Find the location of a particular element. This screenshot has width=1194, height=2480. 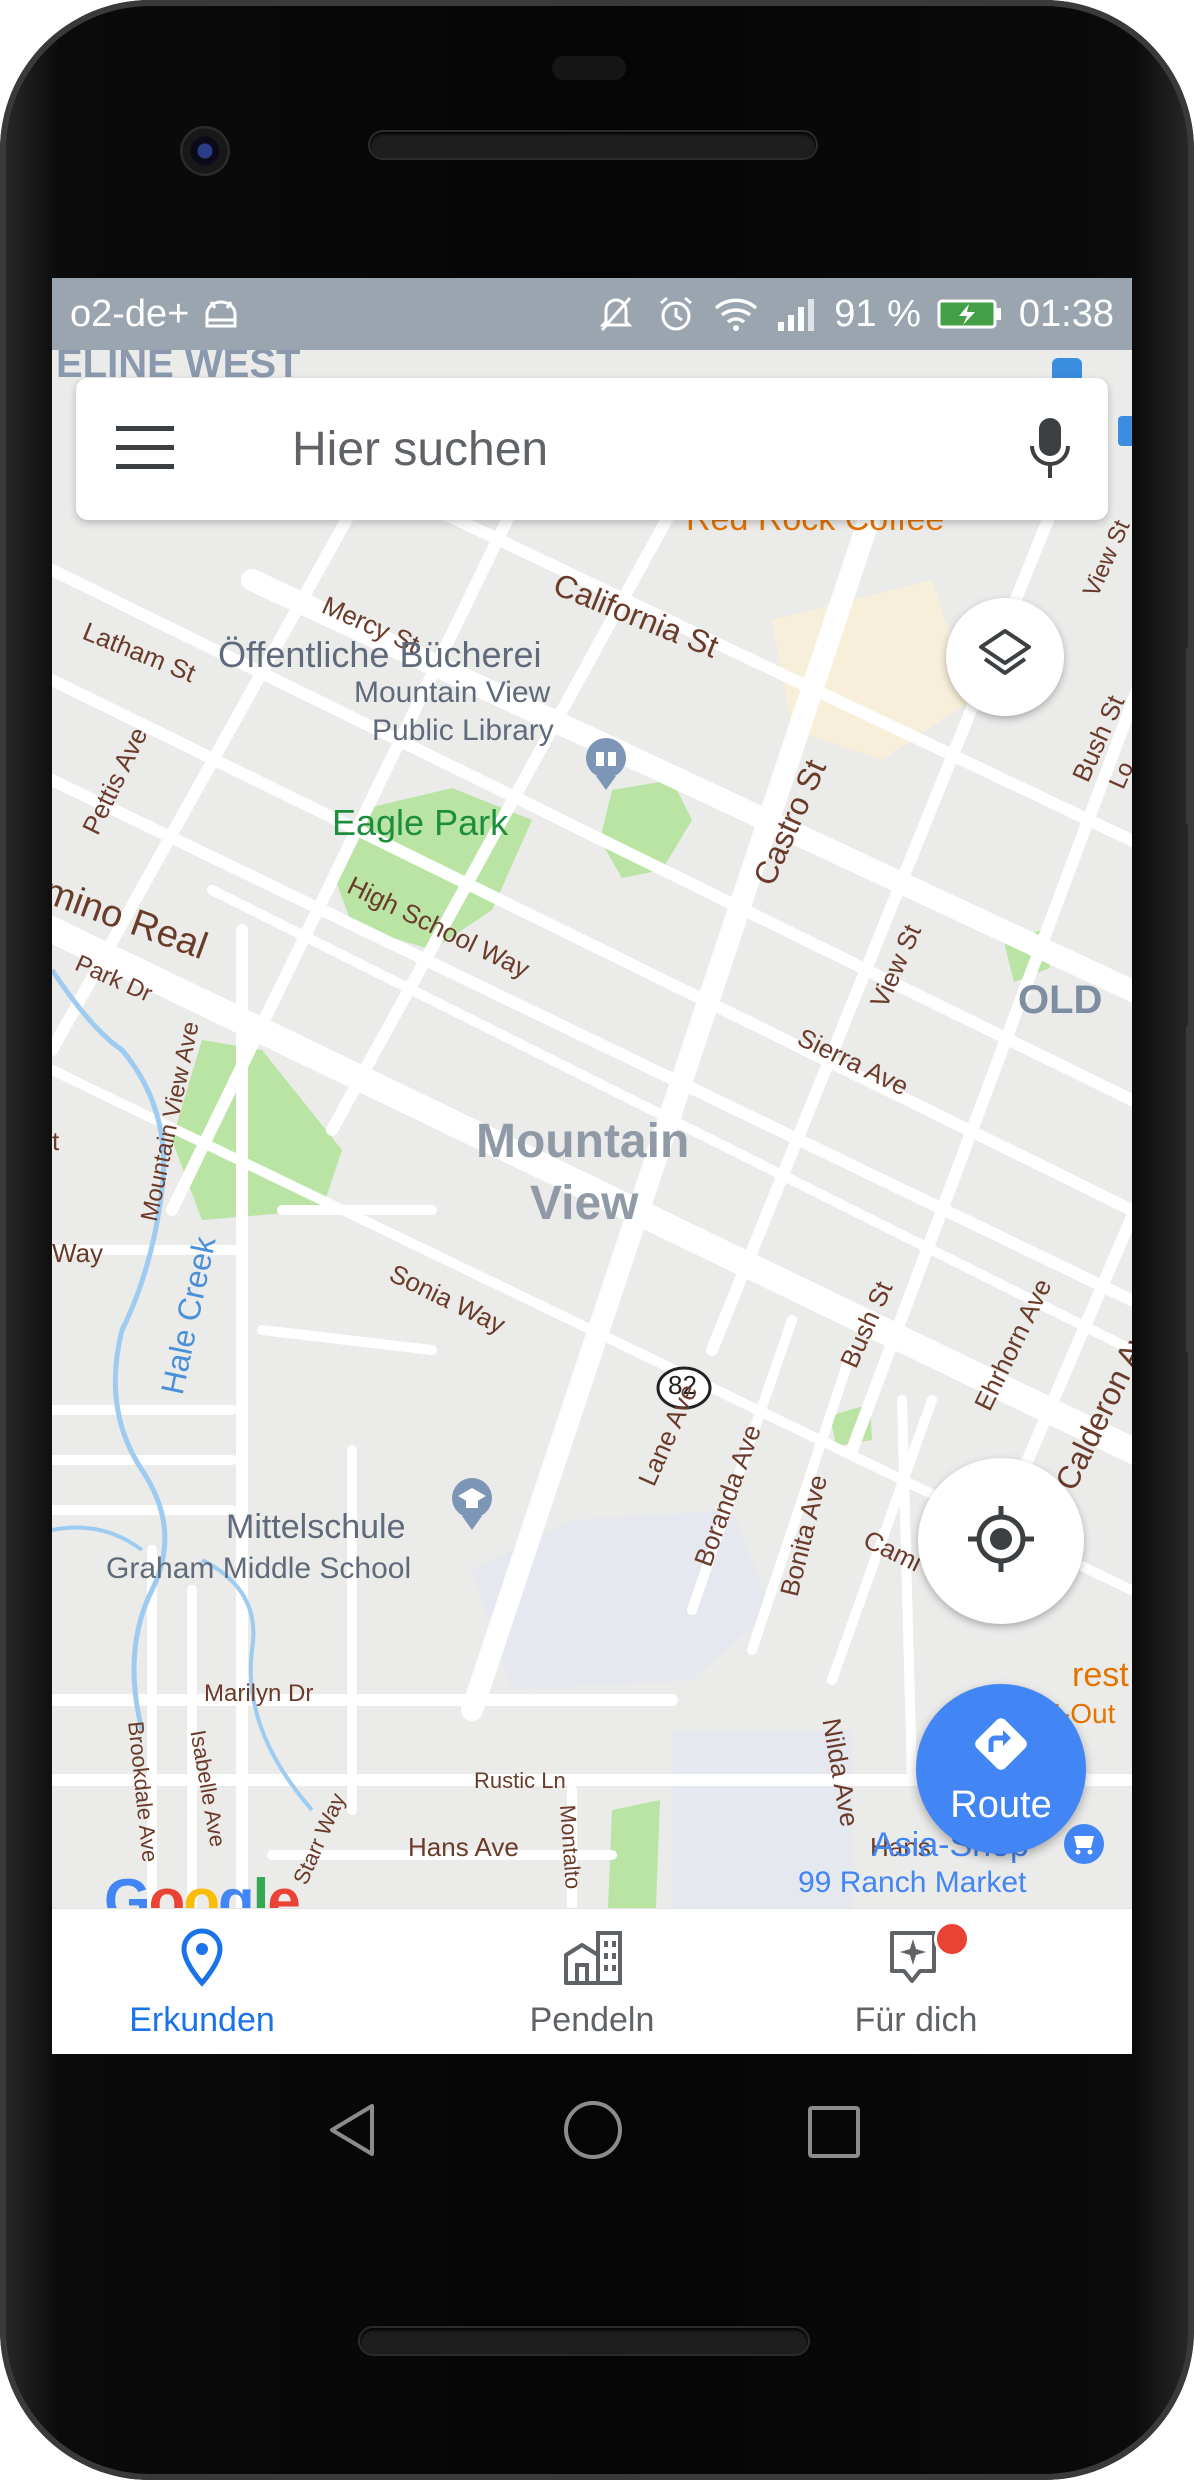

poi-rest-partial: rest is located at coordinates (1100, 1675).